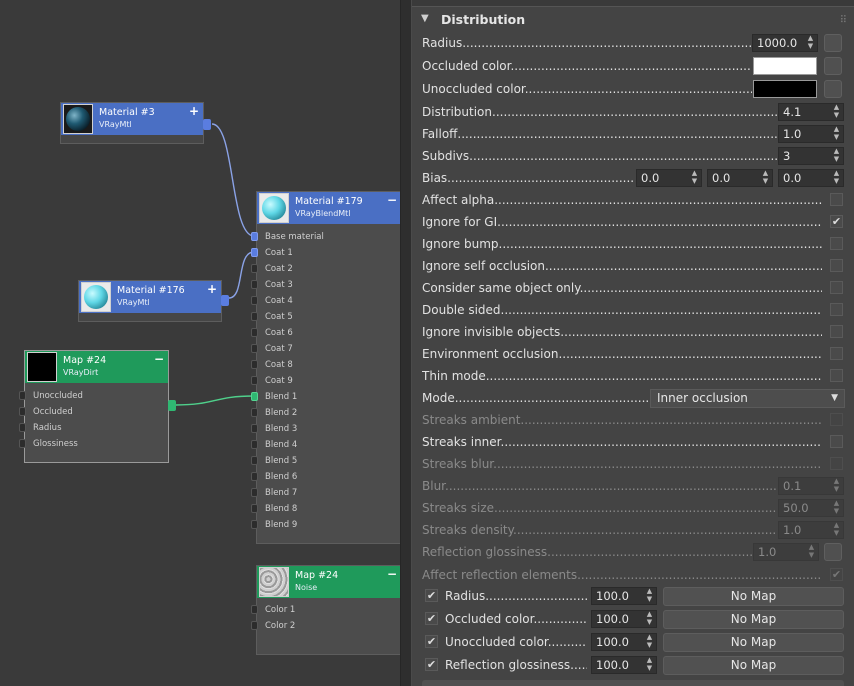 The height and width of the screenshot is (686, 854). What do you see at coordinates (836, 265) in the screenshot?
I see `ignore-self-occlusion-checkbox` at bounding box center [836, 265].